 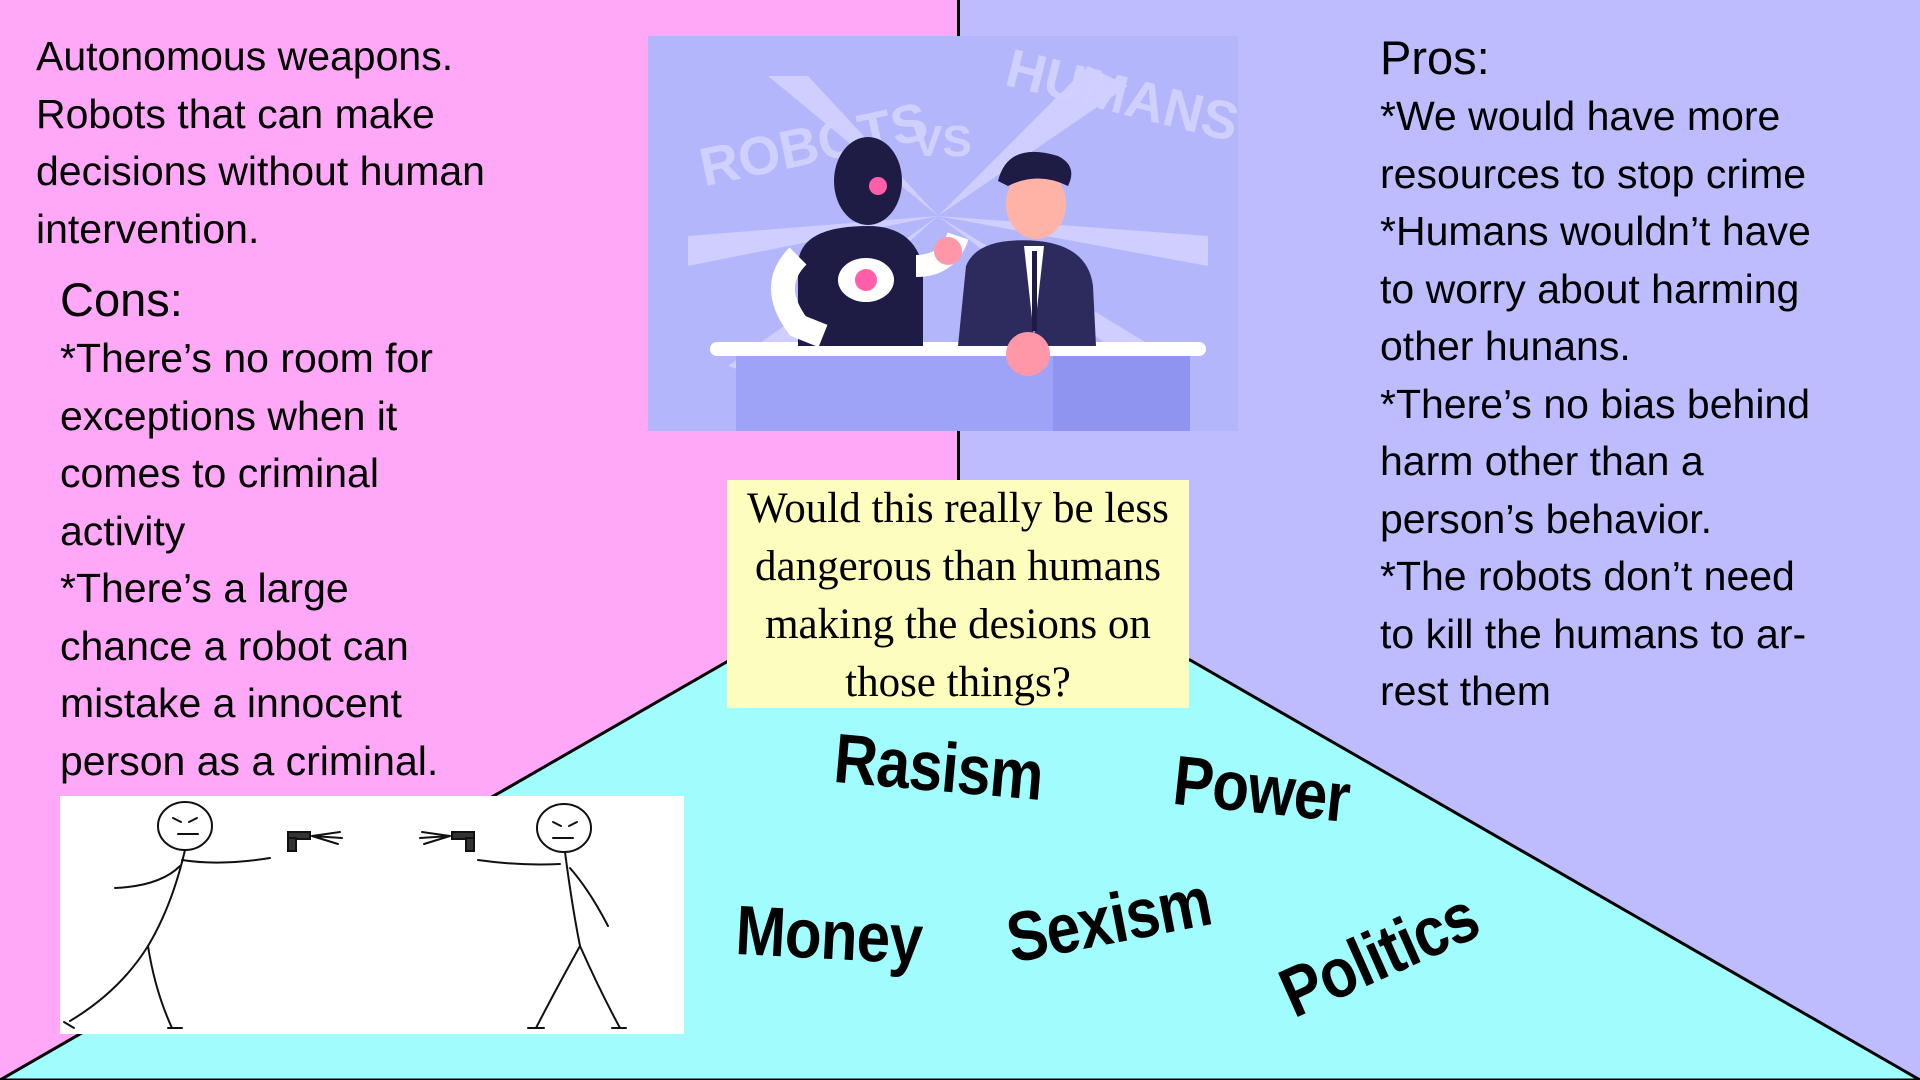 What do you see at coordinates (1542, 461) in the screenshot?
I see `pros-line: harm other than a` at bounding box center [1542, 461].